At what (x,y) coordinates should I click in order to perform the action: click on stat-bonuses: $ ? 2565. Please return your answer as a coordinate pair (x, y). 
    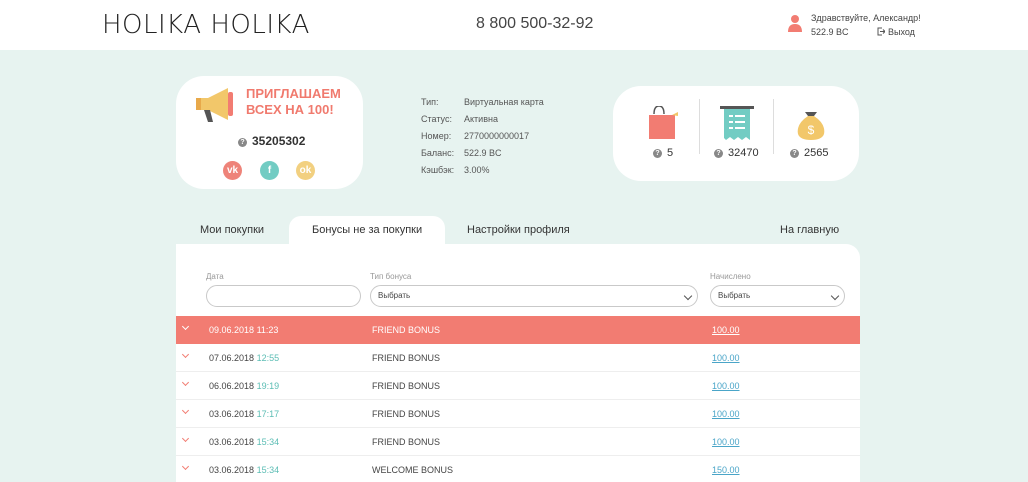
    Looking at the image, I should click on (814, 133).